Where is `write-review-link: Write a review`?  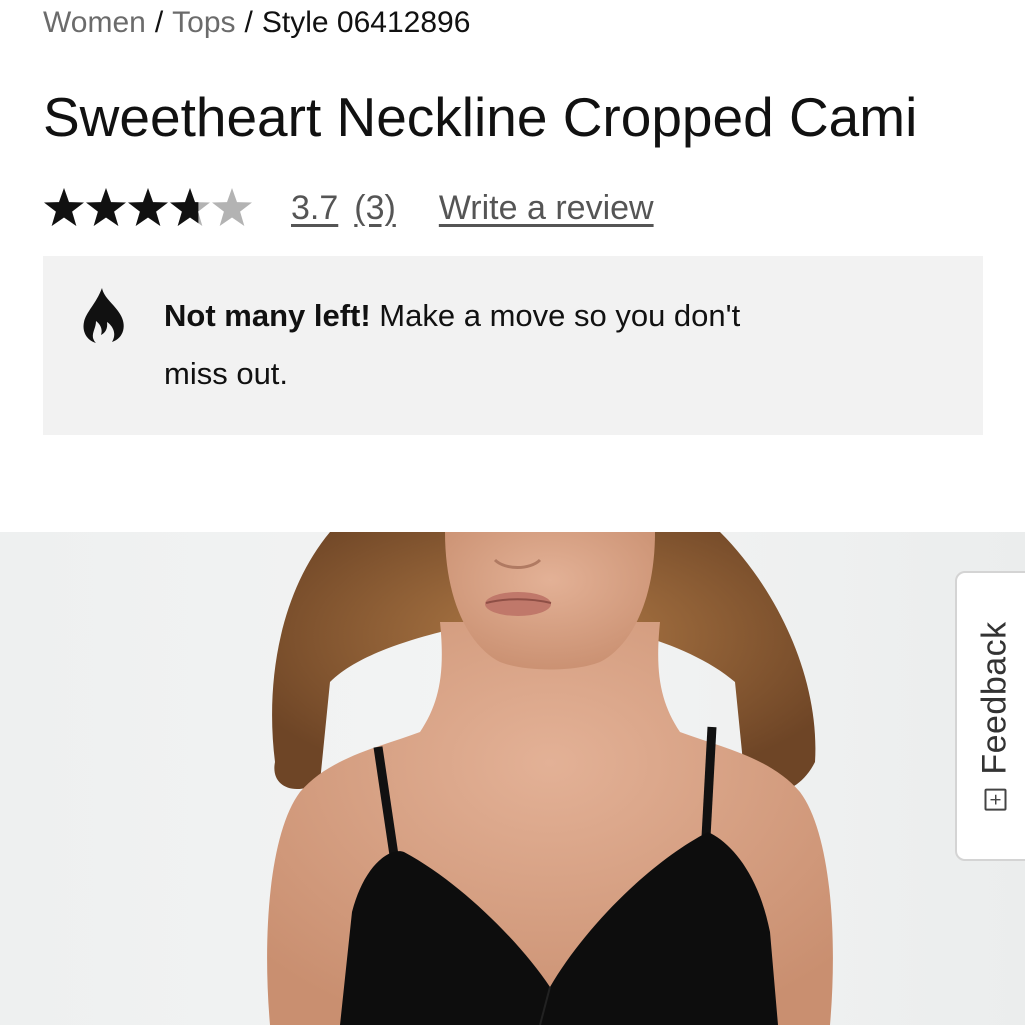
write-review-link: Write a review is located at coordinates (546, 208).